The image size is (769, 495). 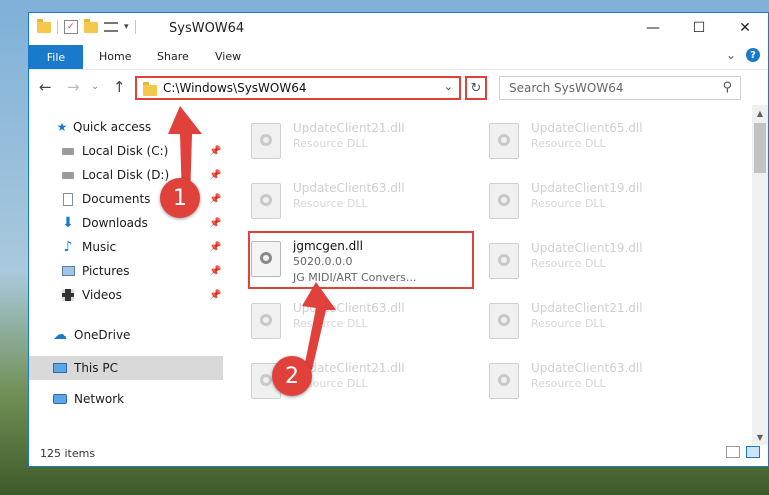 What do you see at coordinates (126, 335) in the screenshot?
I see `sidebar-item-onedrive: ☁ OneDrive` at bounding box center [126, 335].